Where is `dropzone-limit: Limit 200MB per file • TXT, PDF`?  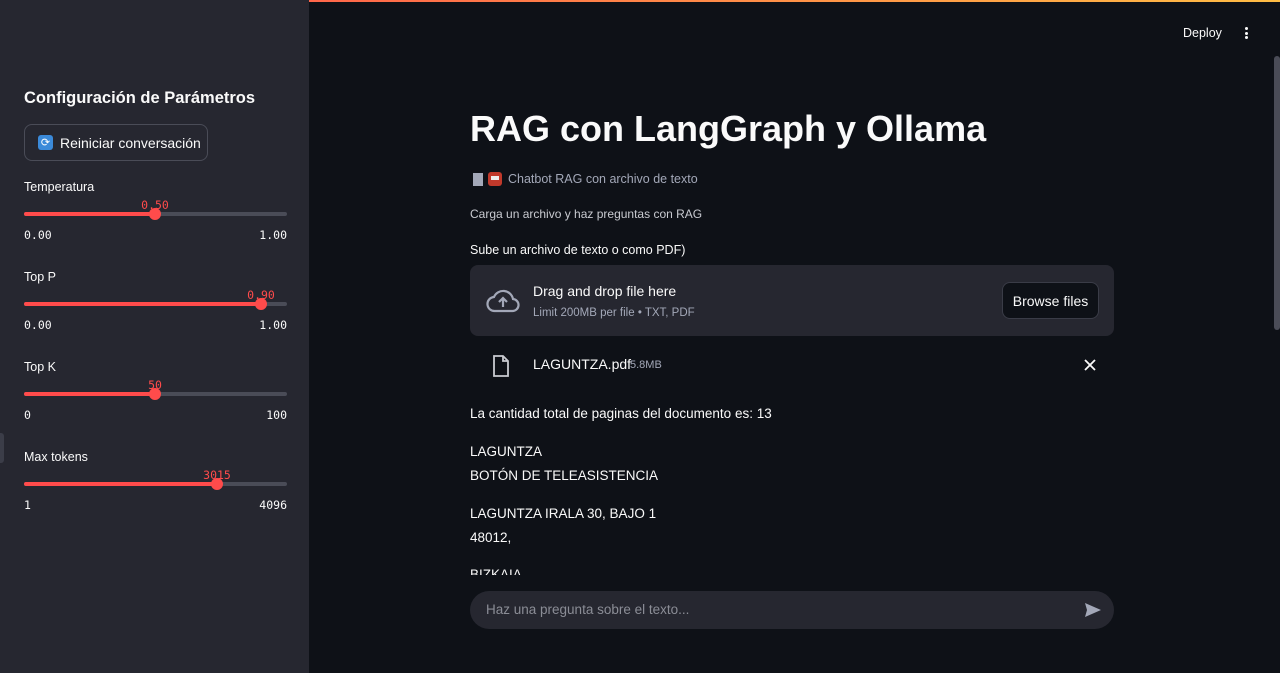
dropzone-limit: Limit 200MB per file • TXT, PDF is located at coordinates (614, 313).